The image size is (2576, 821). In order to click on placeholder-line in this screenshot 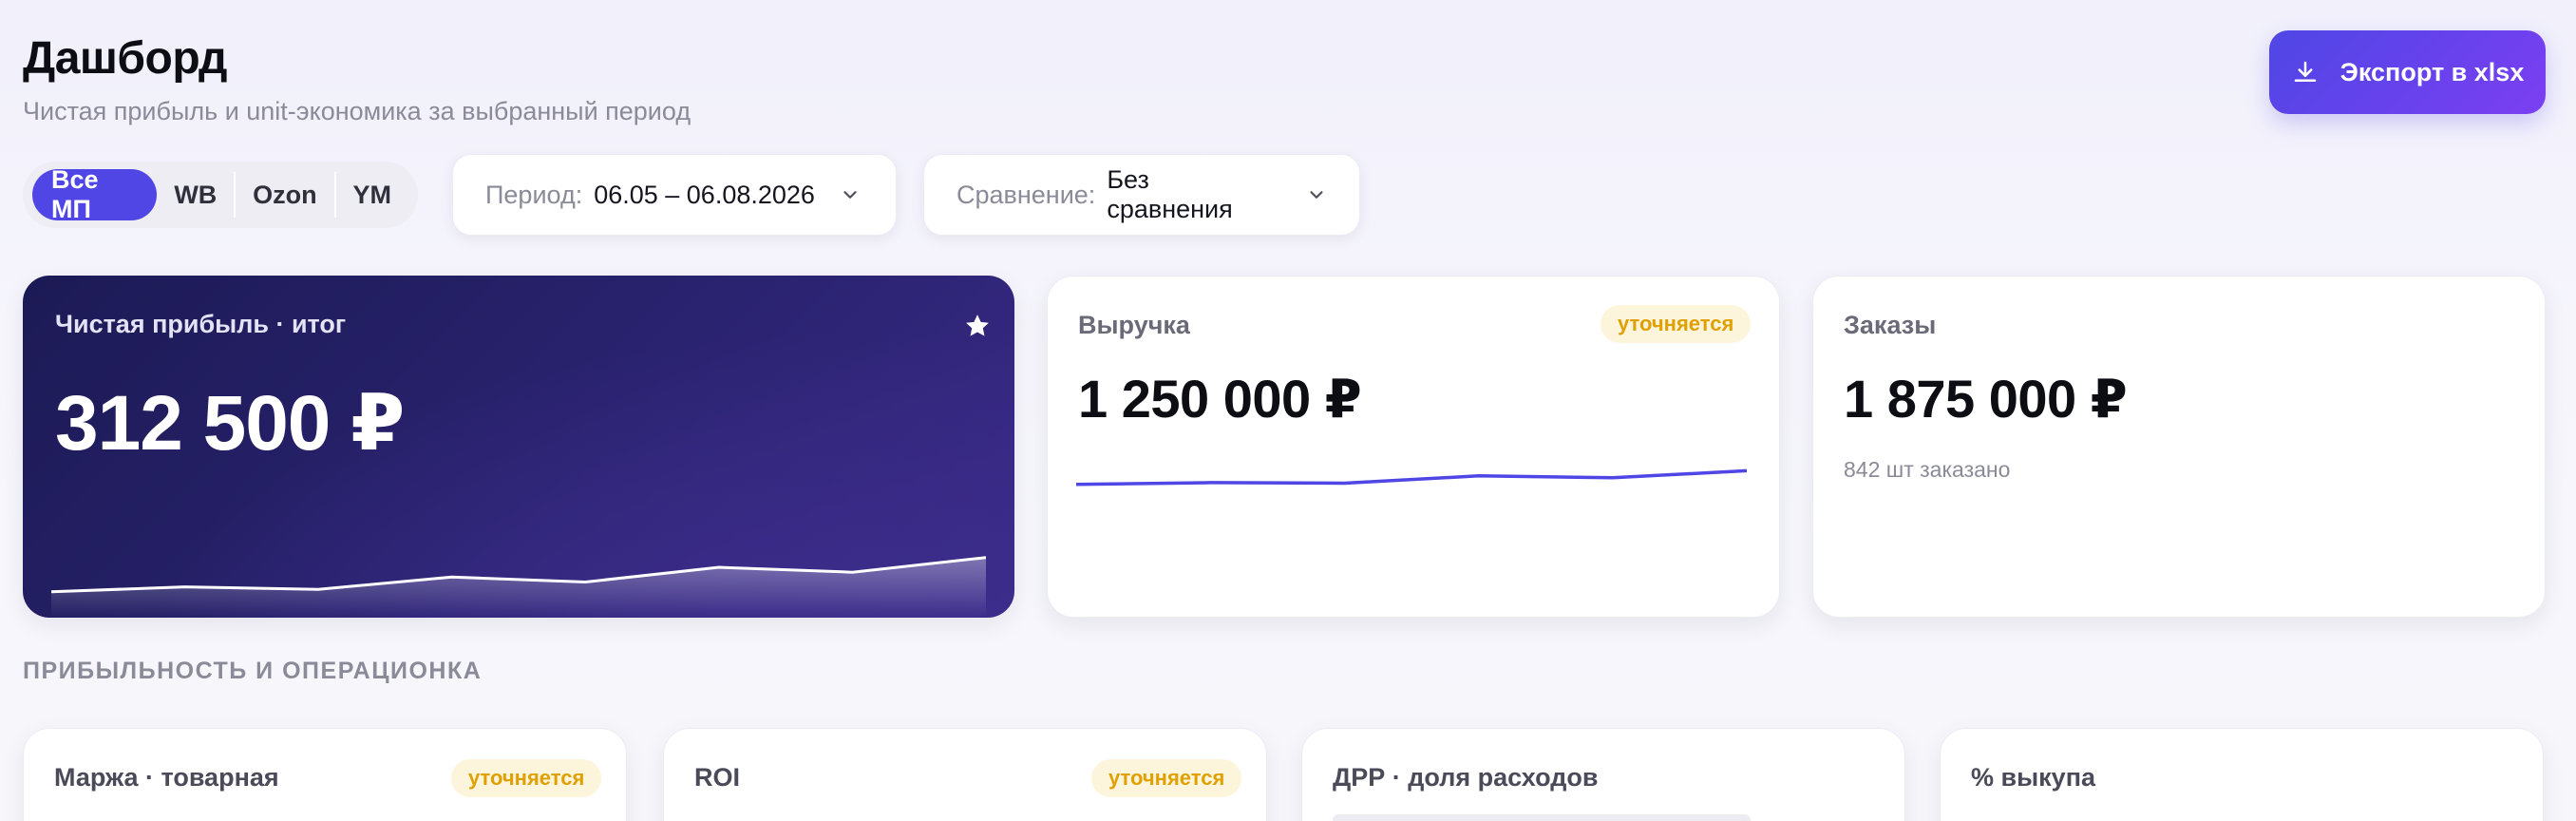, I will do `click(1542, 817)`.